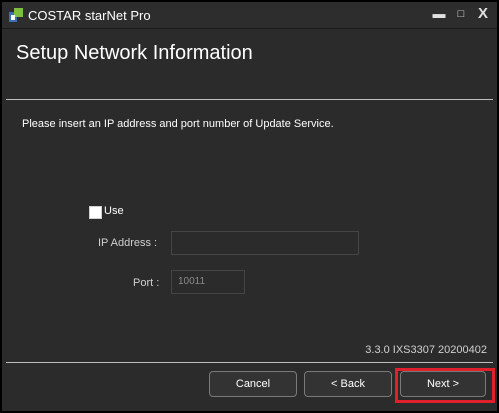 This screenshot has height=413, width=499. What do you see at coordinates (426, 350) in the screenshot?
I see `version-text: 3.3.0 IXS3307 20200402` at bounding box center [426, 350].